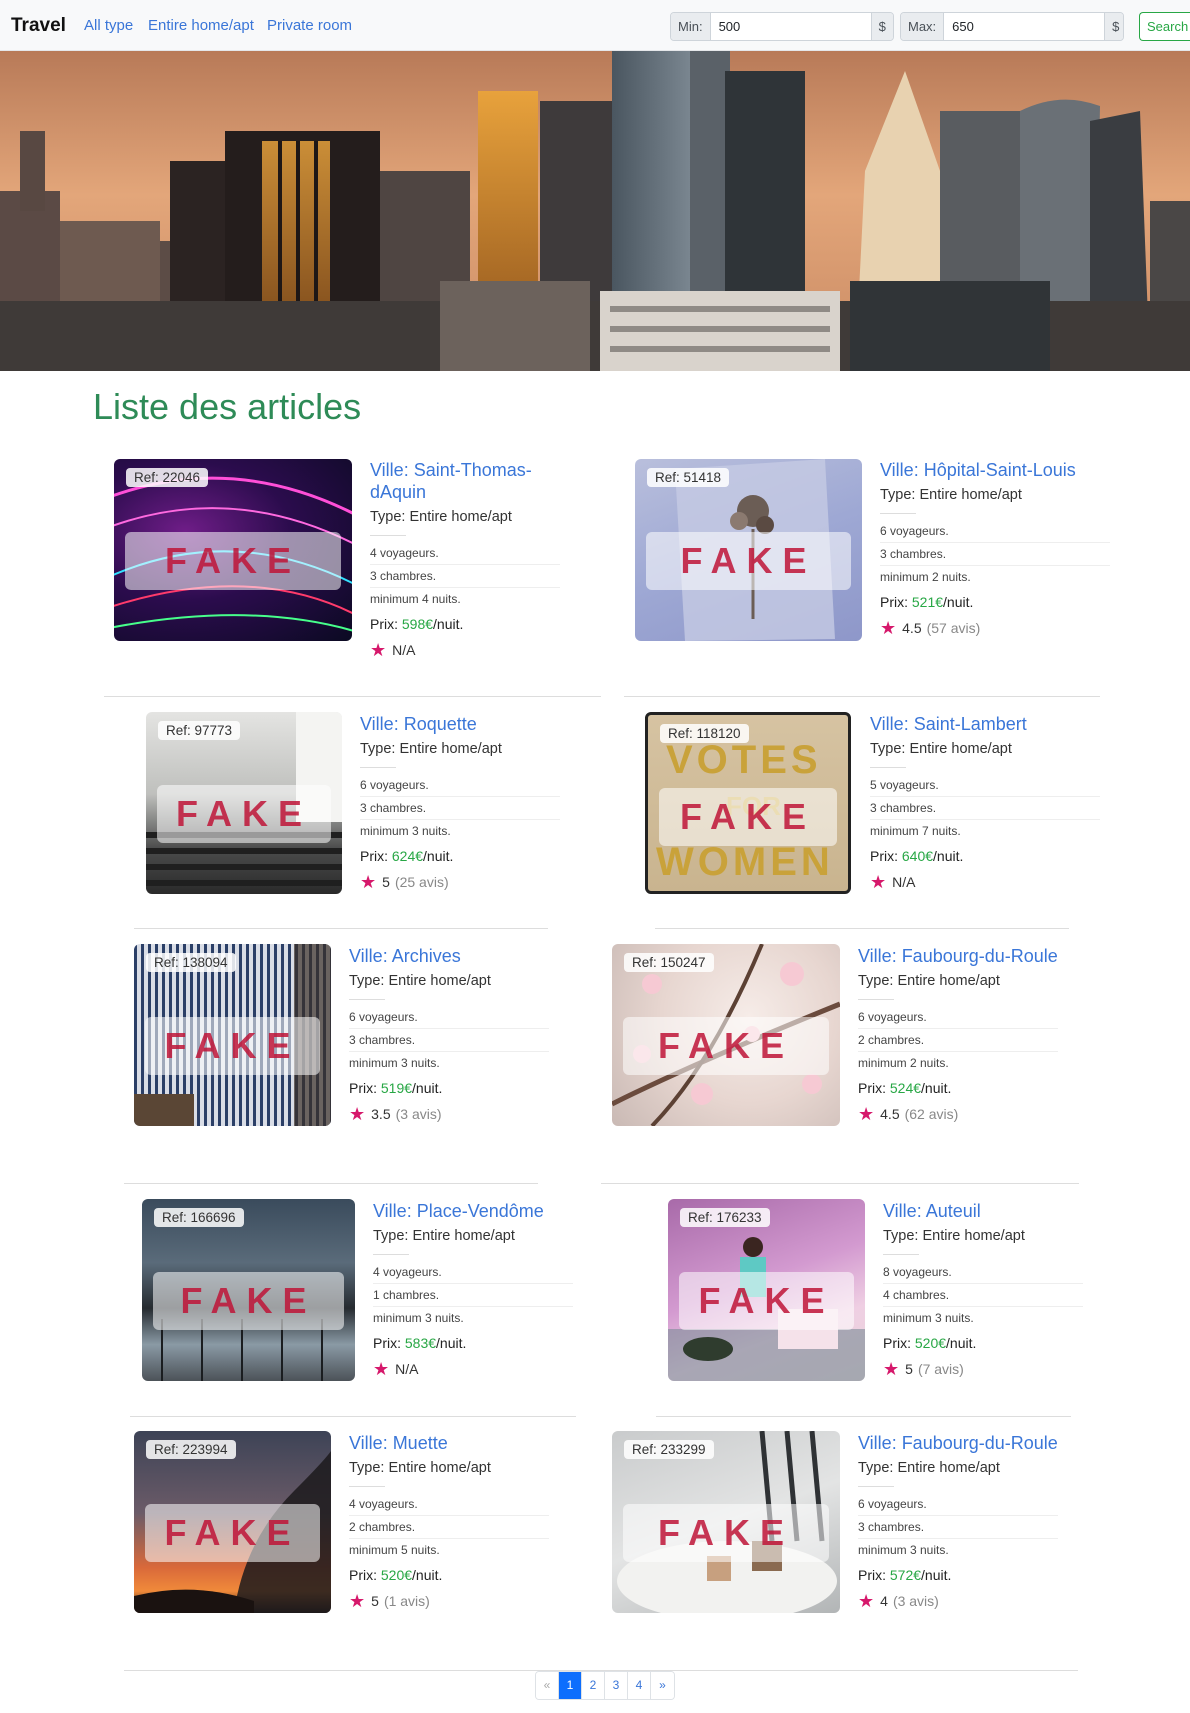  Describe the element at coordinates (232, 1035) in the screenshot. I see `listing-image-striped-shirt: Ref: 138094 FAKE` at that location.